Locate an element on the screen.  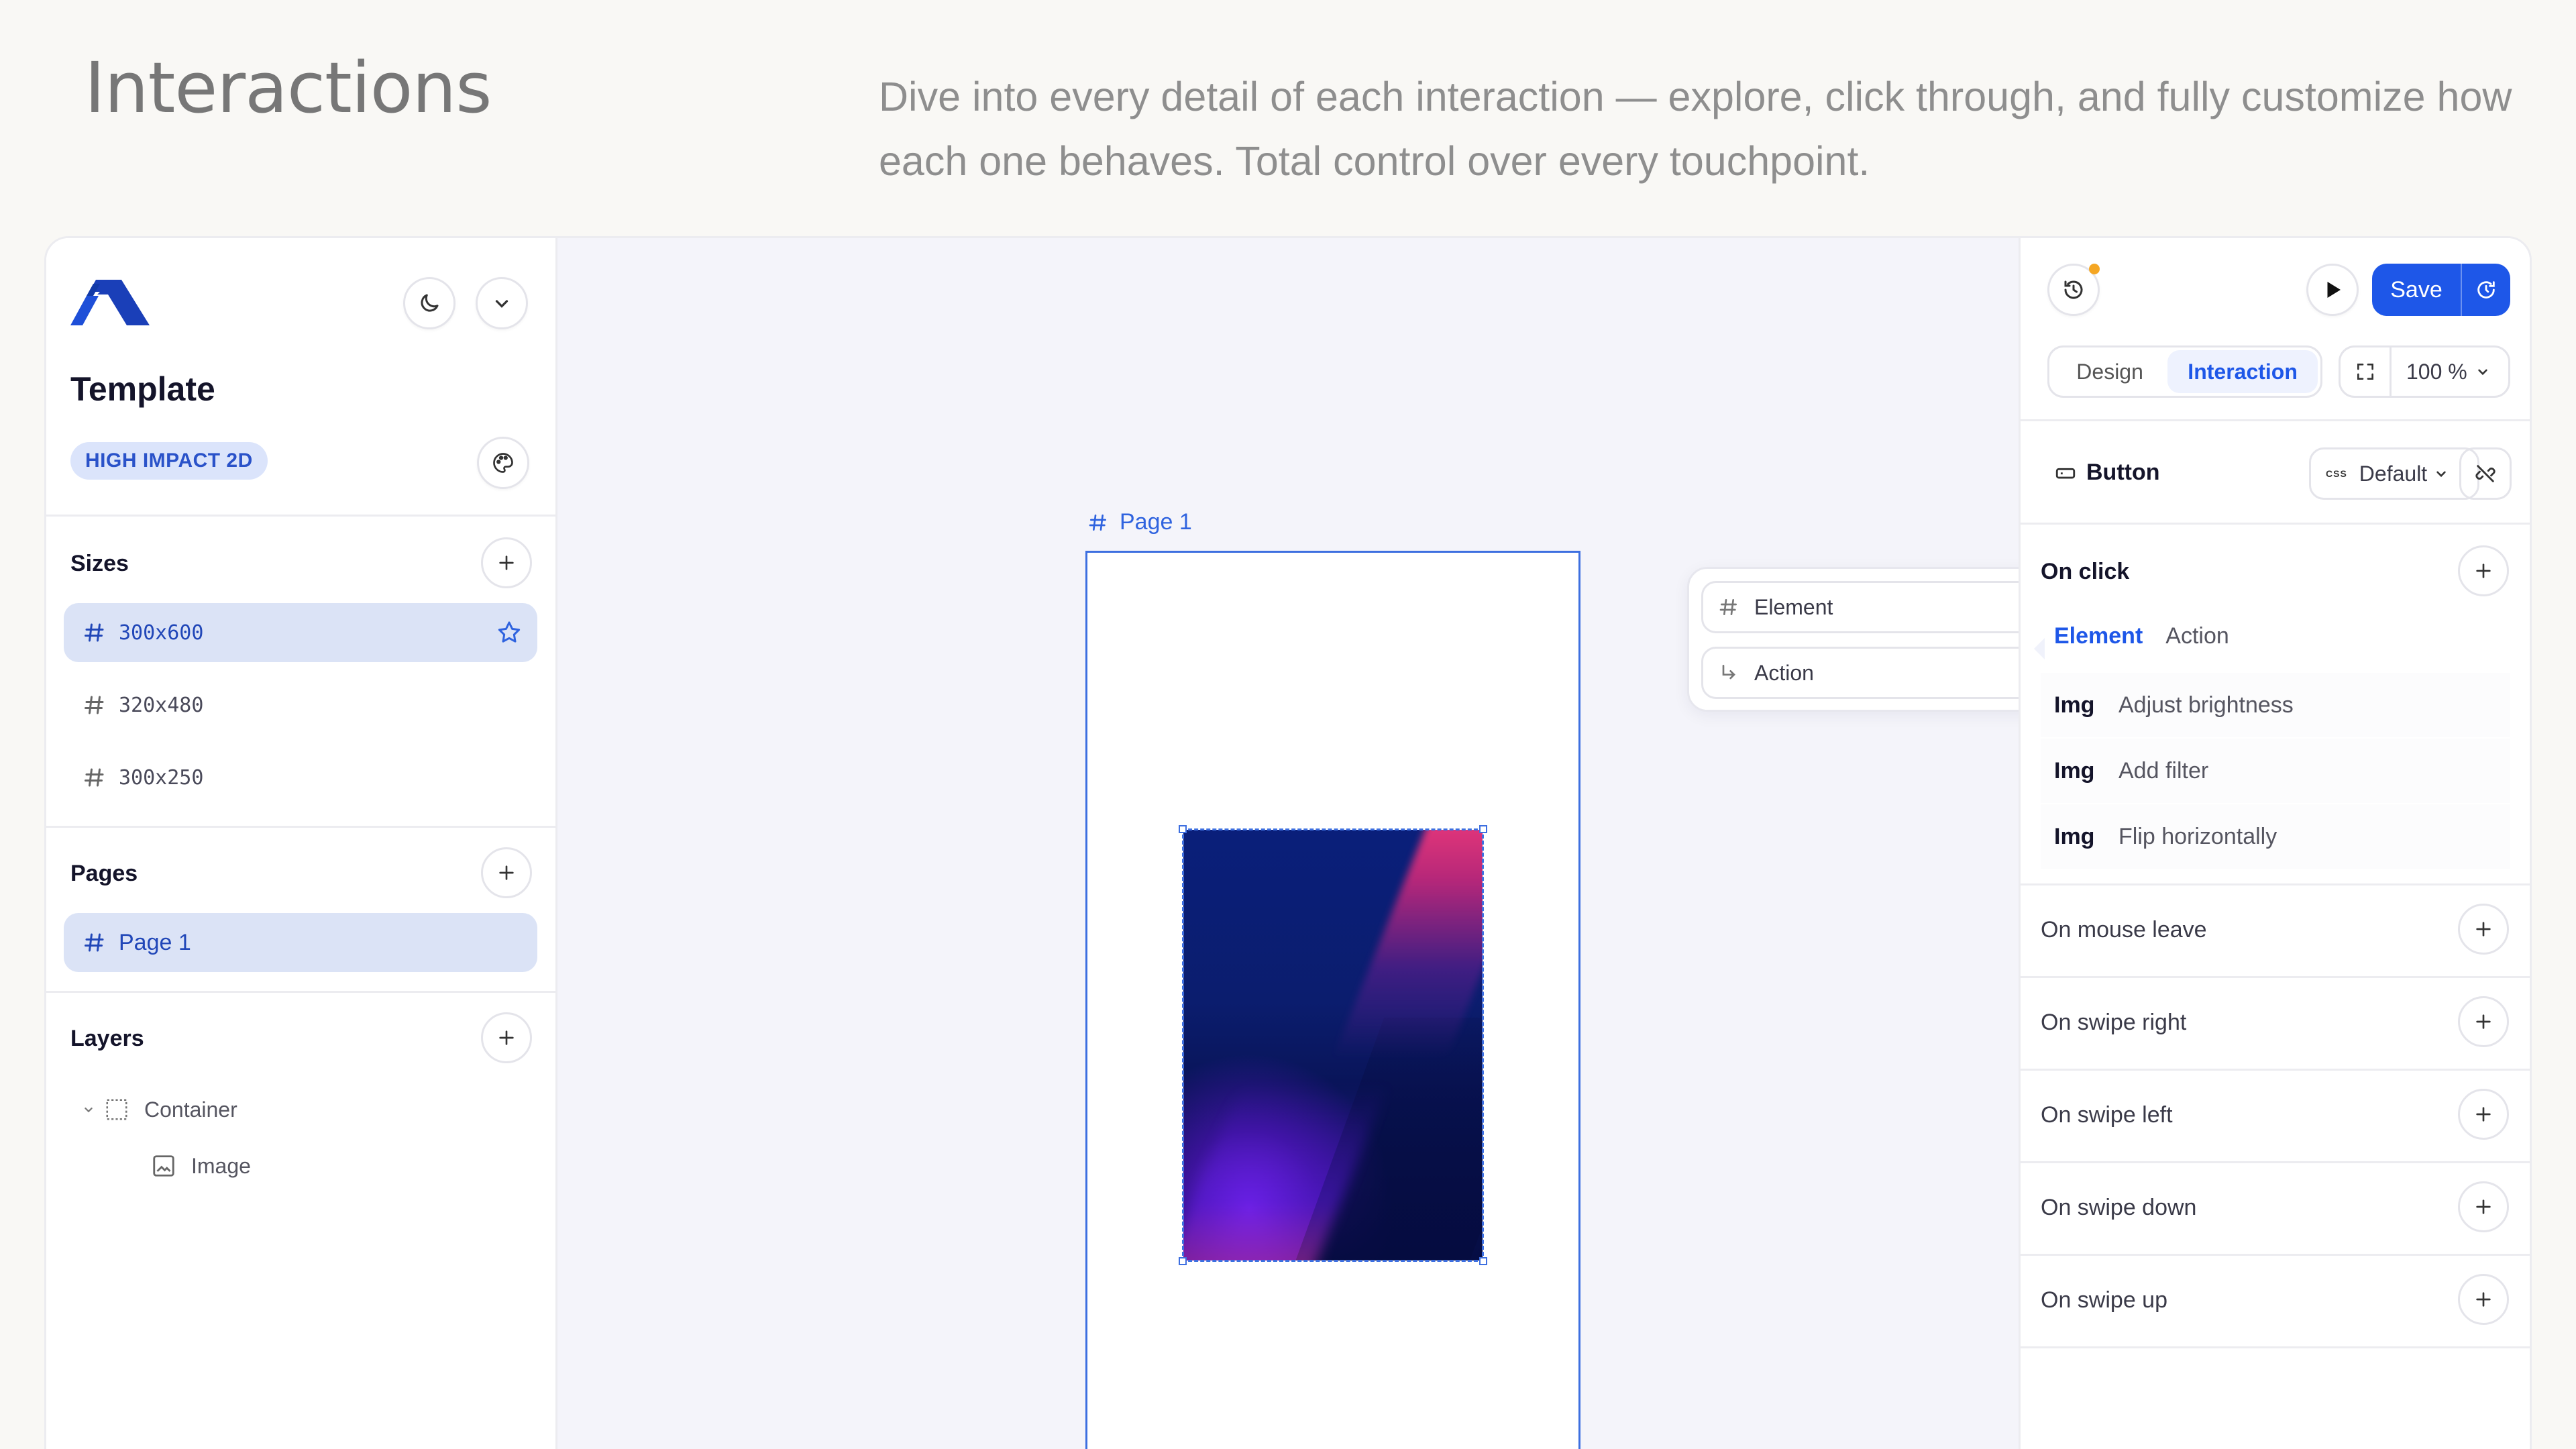
size-label: 300x600 is located at coordinates (161, 633).